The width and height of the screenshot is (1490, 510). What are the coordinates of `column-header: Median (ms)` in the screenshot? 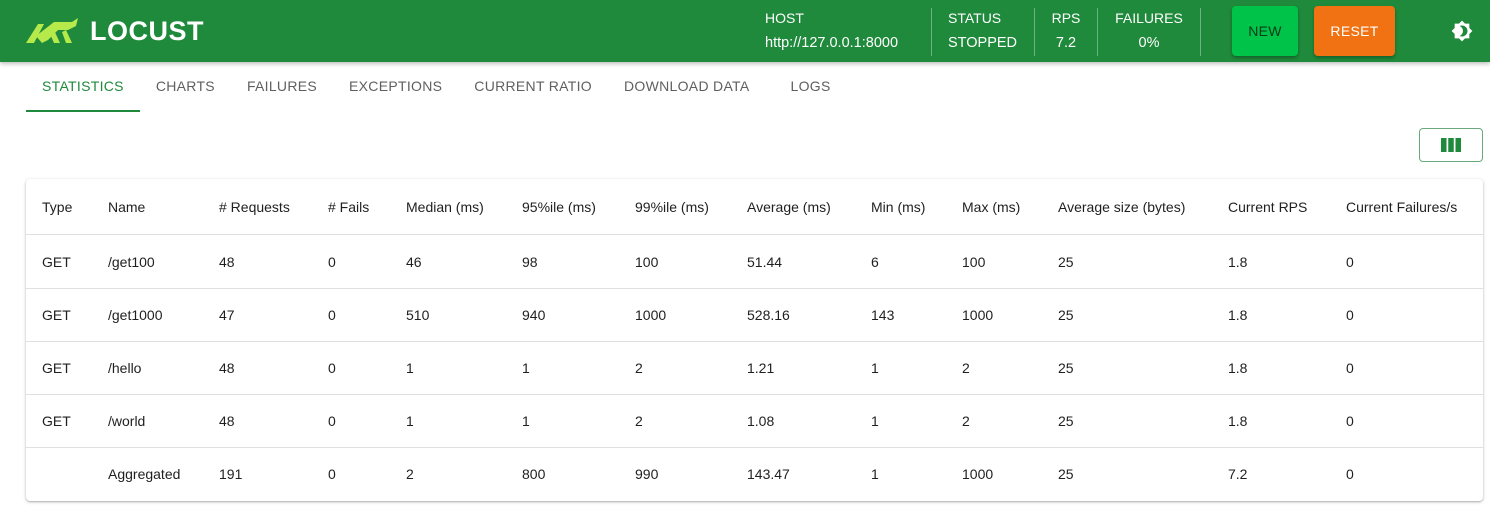 It's located at (445, 207).